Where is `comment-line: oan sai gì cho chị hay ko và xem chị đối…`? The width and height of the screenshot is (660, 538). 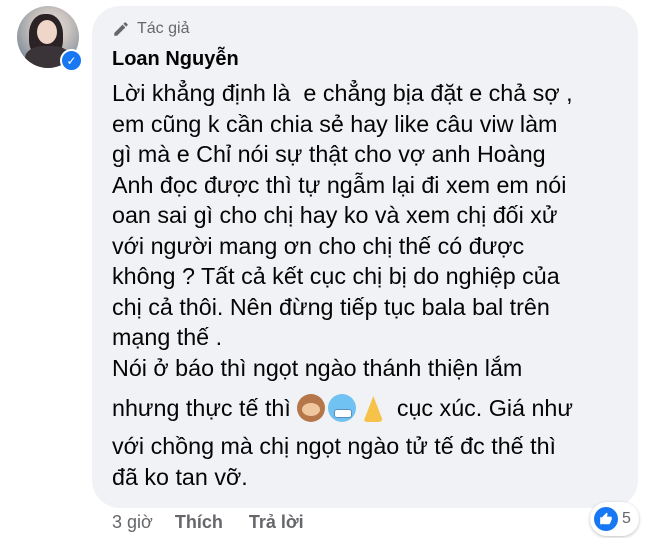
comment-line: oan sai gì cho chị hay ko và xem chị đối… is located at coordinates (335, 215).